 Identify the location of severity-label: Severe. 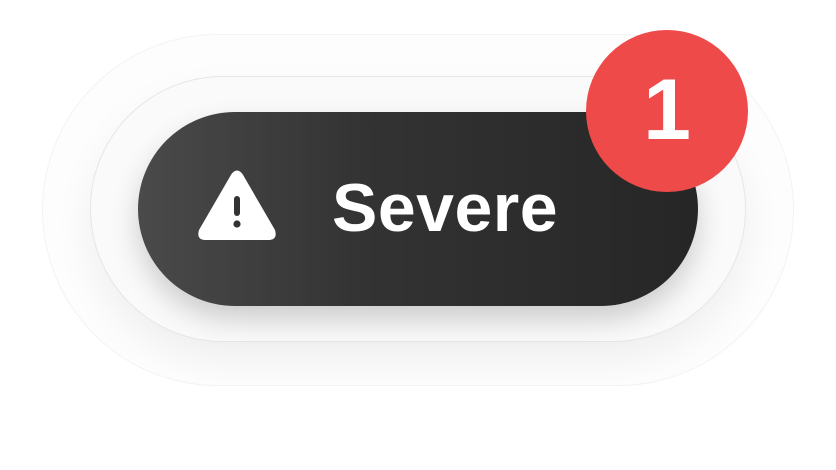
(445, 208).